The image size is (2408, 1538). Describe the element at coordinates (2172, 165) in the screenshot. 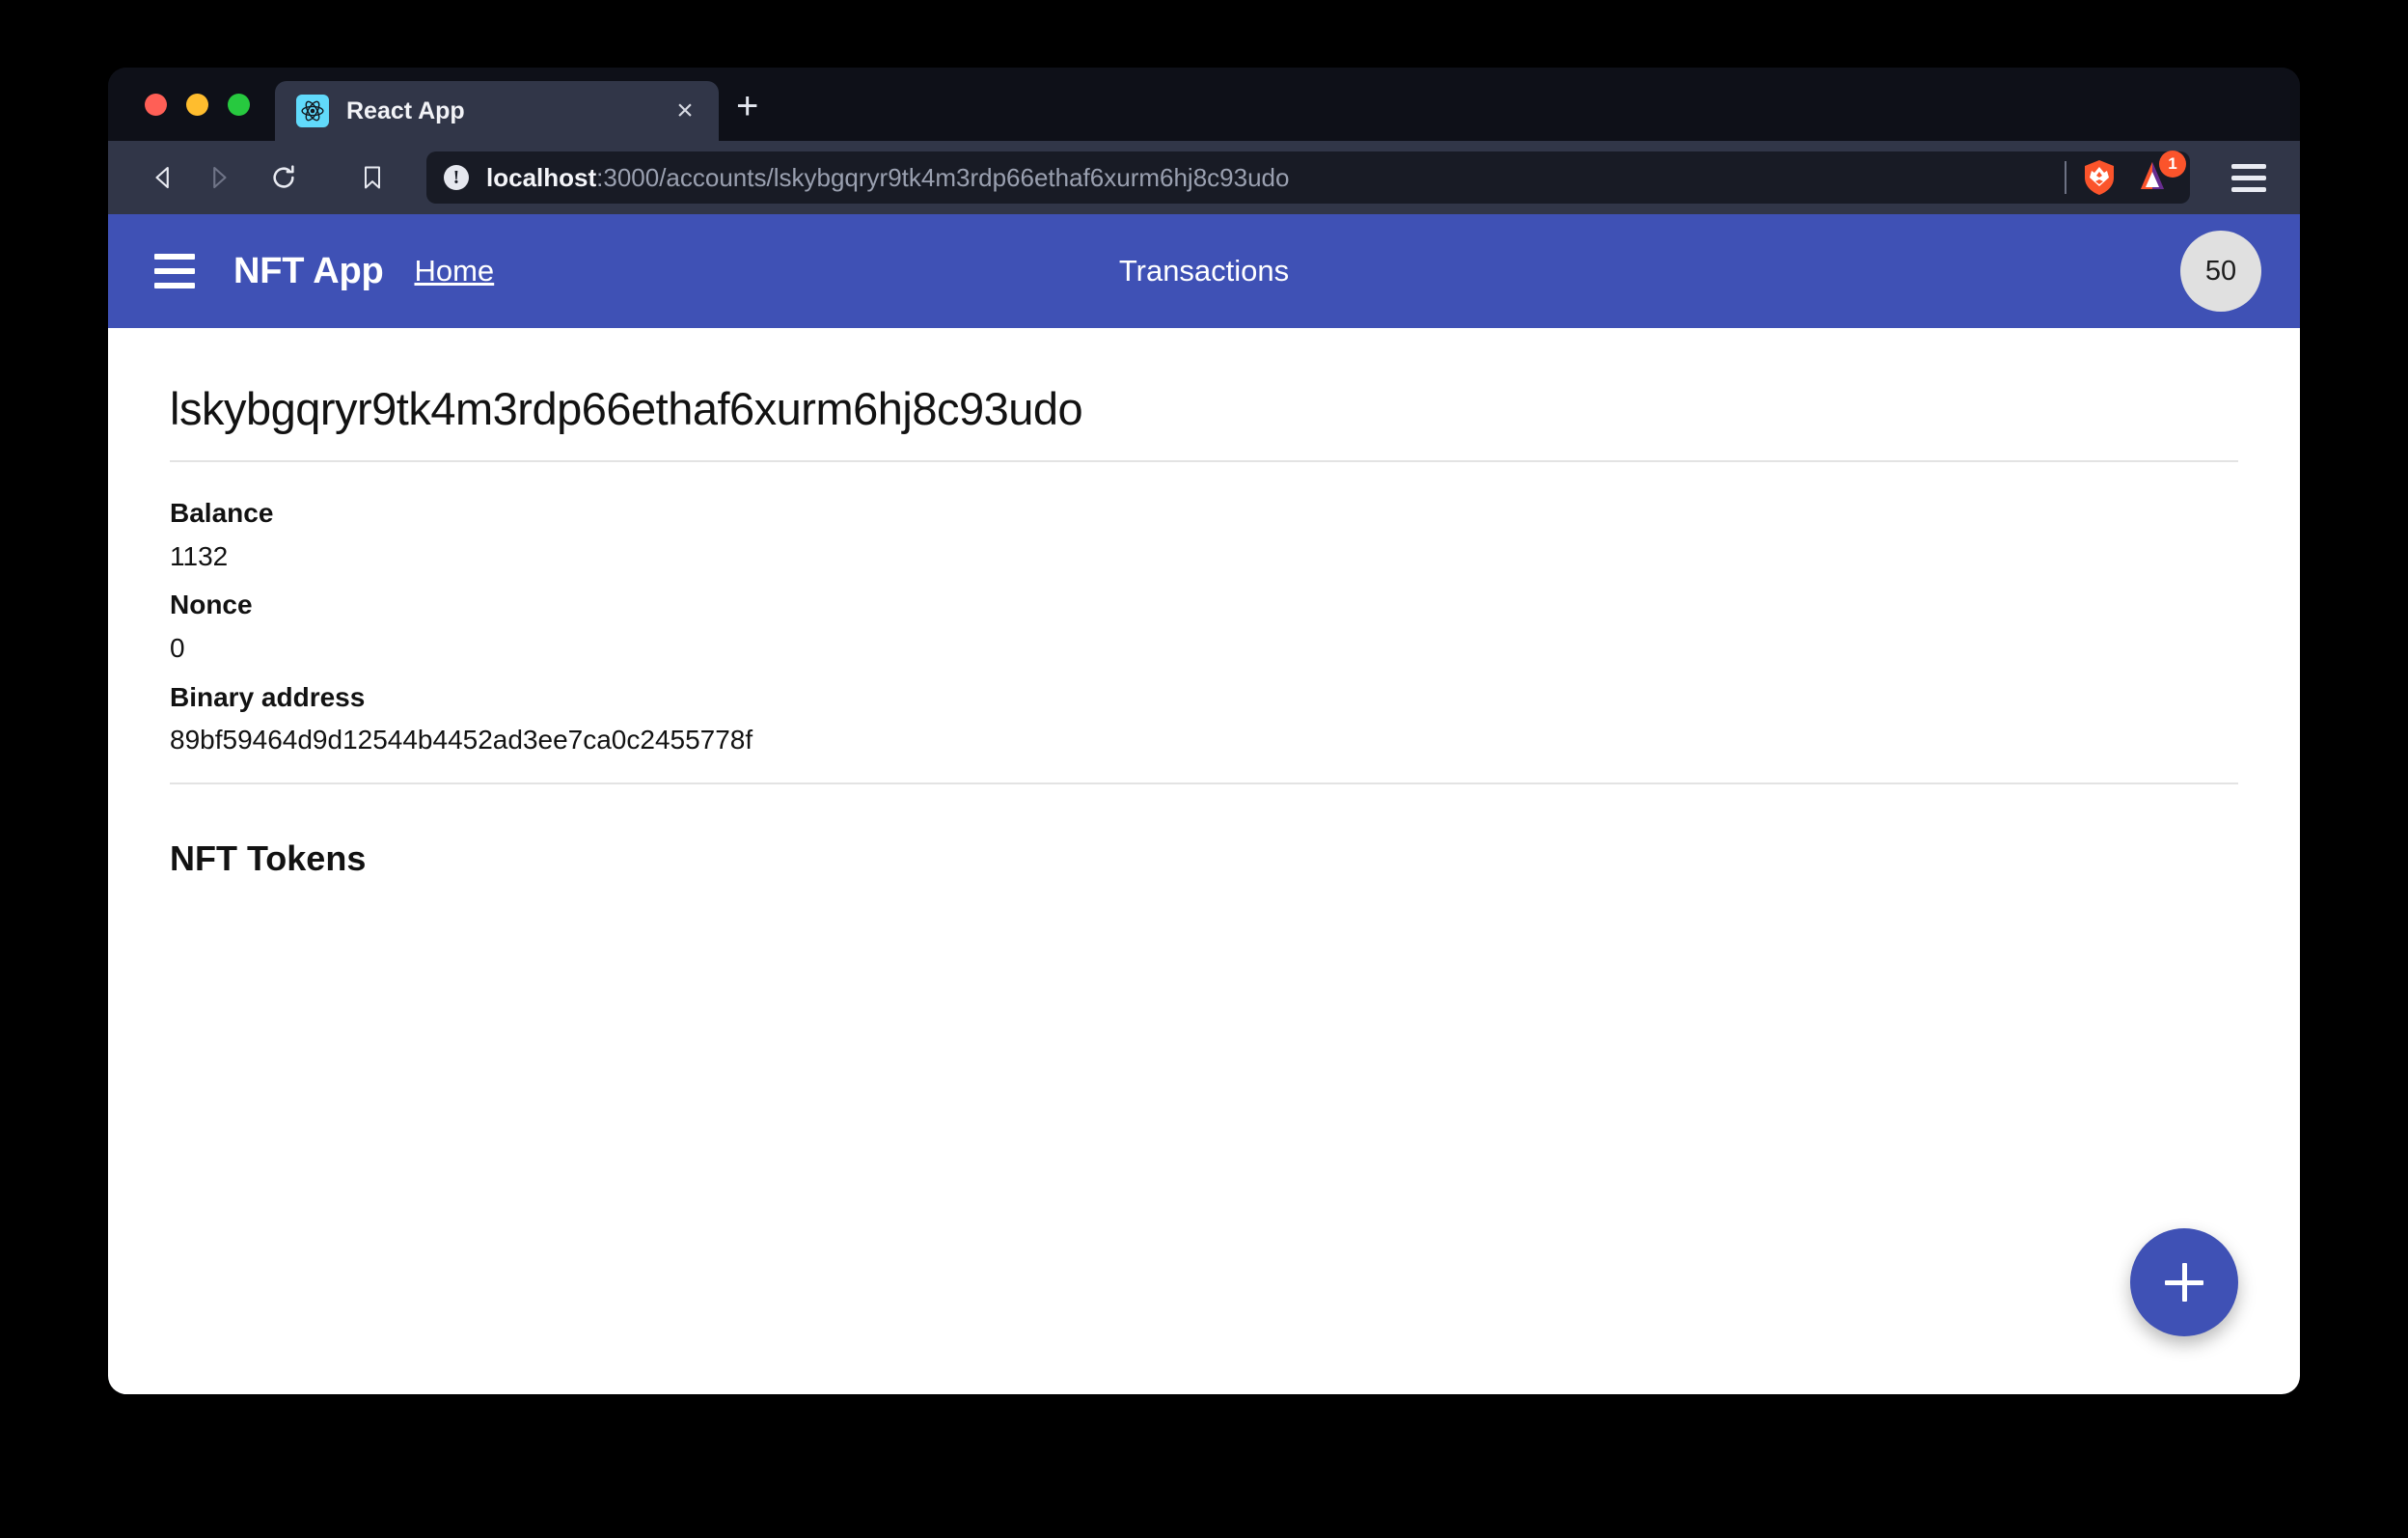

I see `rewards-badge-count: 1` at that location.